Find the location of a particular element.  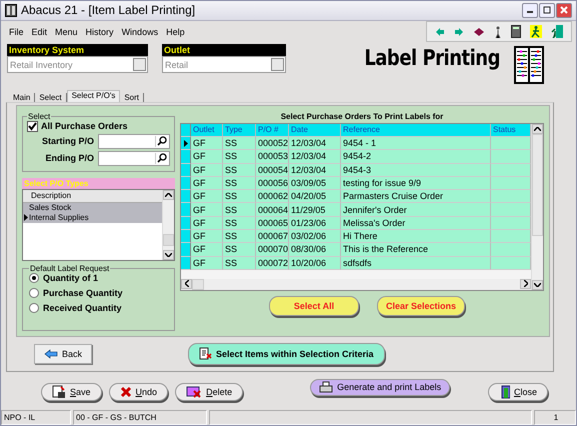

running-man-icon is located at coordinates (536, 31).